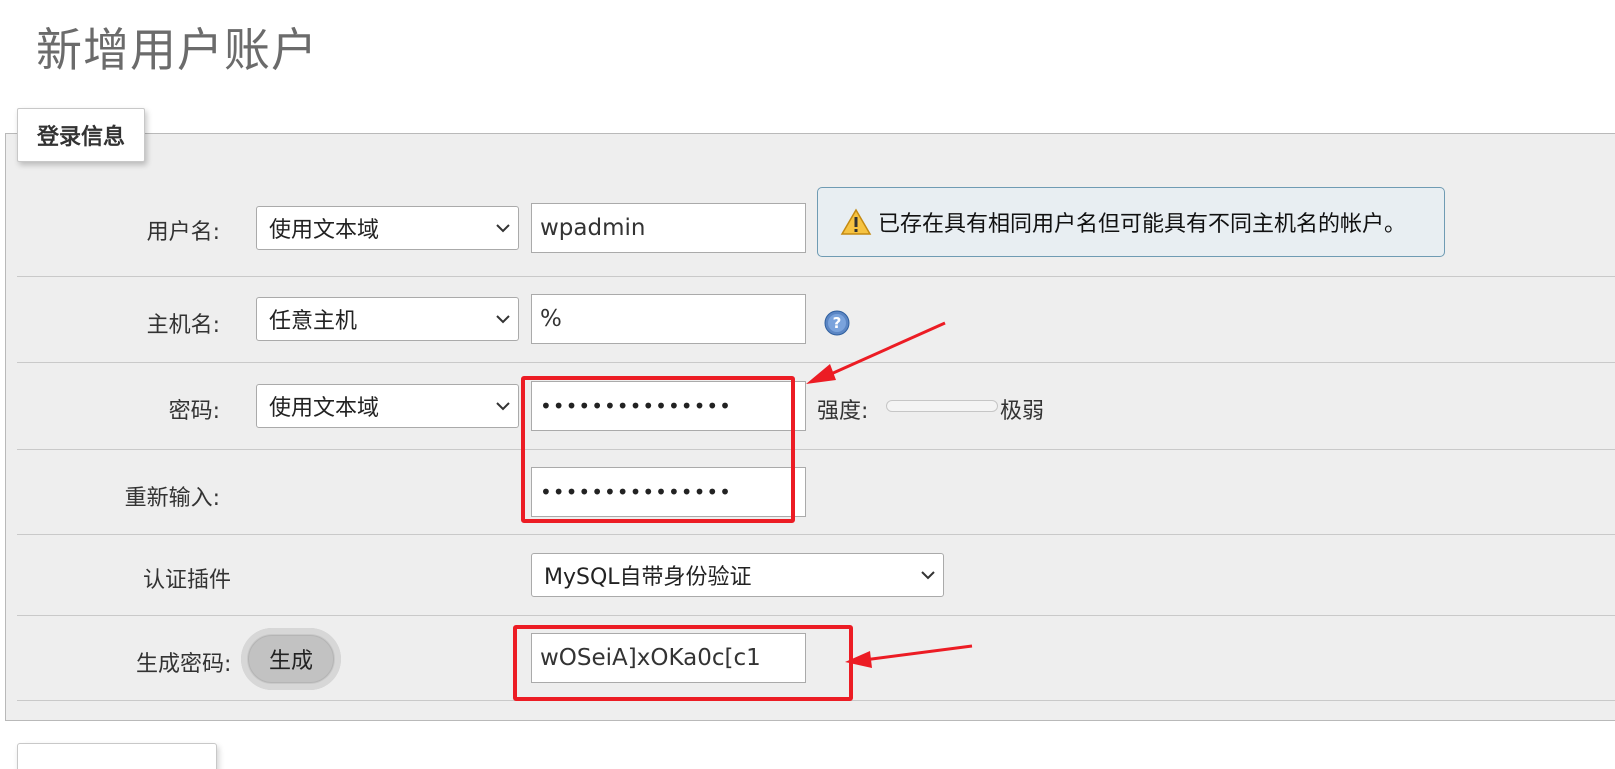 This screenshot has height=769, width=1615. What do you see at coordinates (942, 406) in the screenshot?
I see `strength-meter` at bounding box center [942, 406].